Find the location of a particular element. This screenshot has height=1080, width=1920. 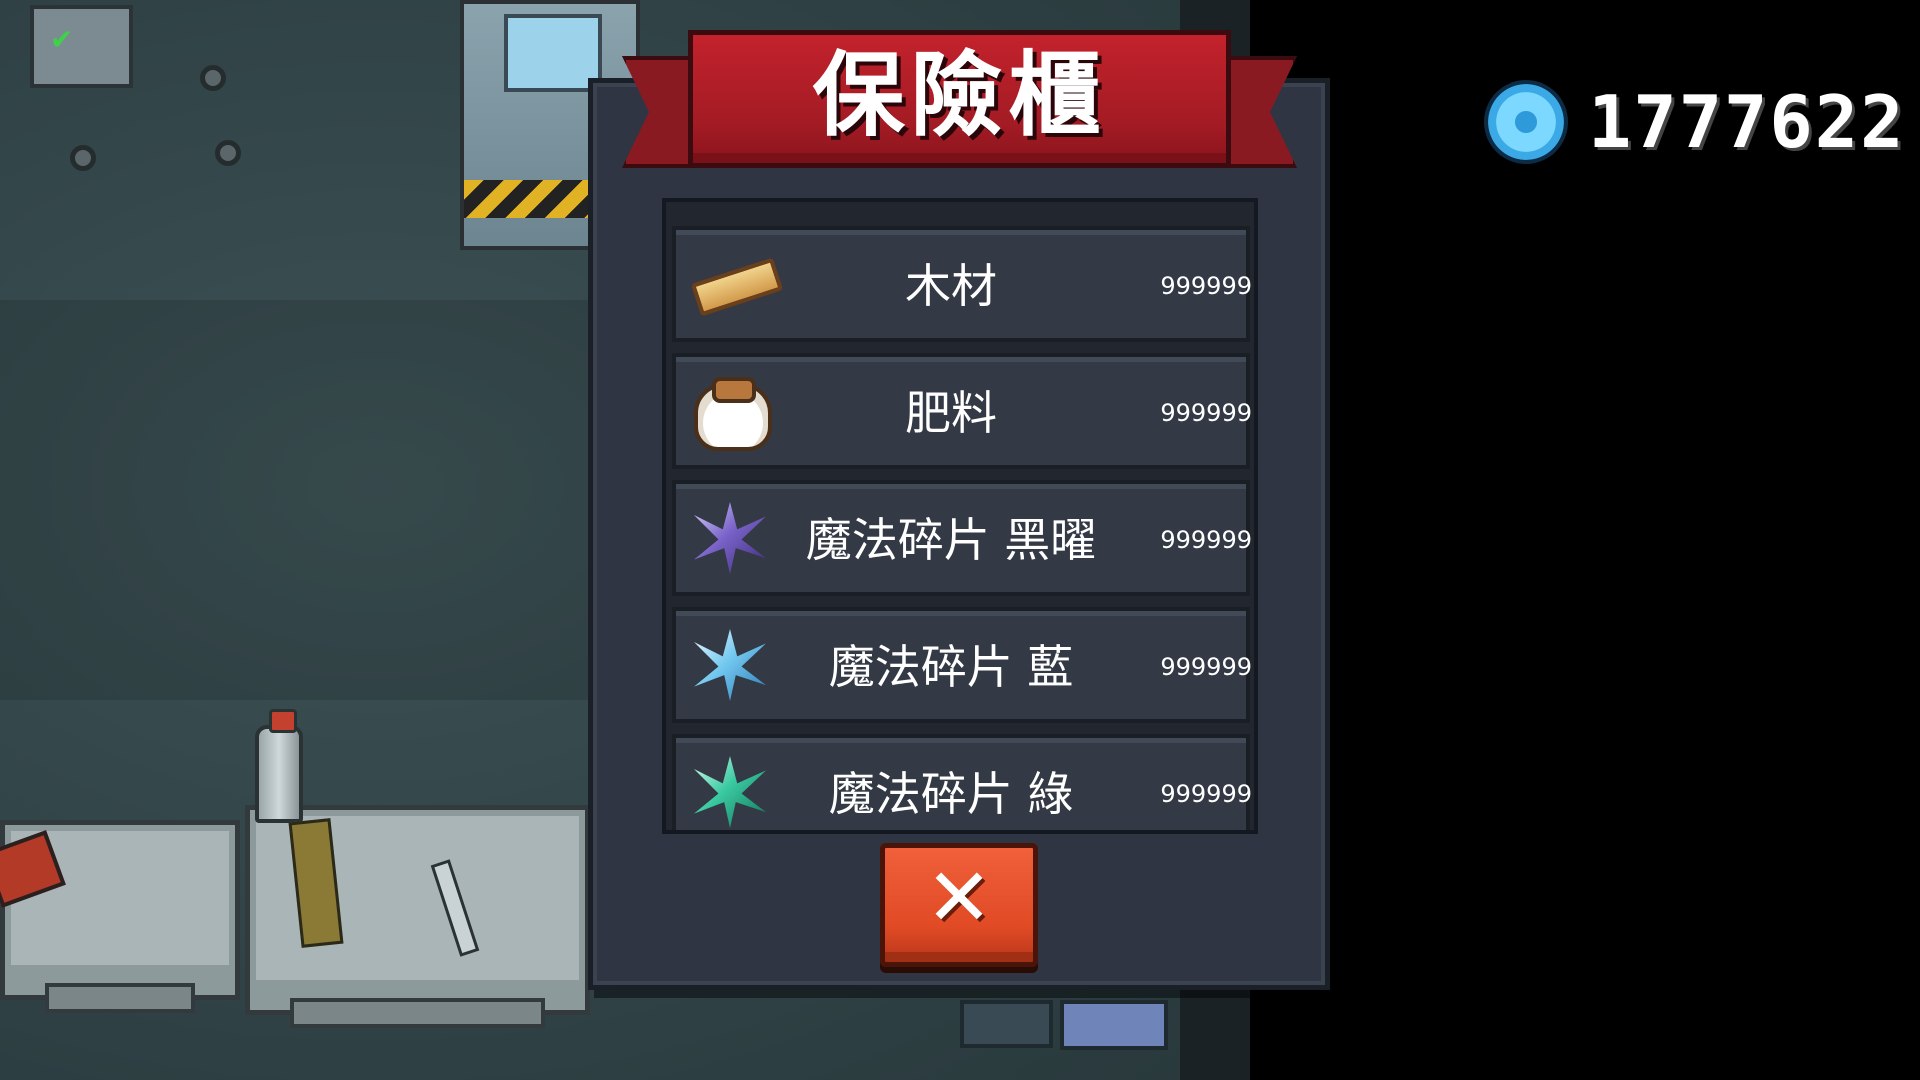

floor-shadow is located at coordinates (300, 500).